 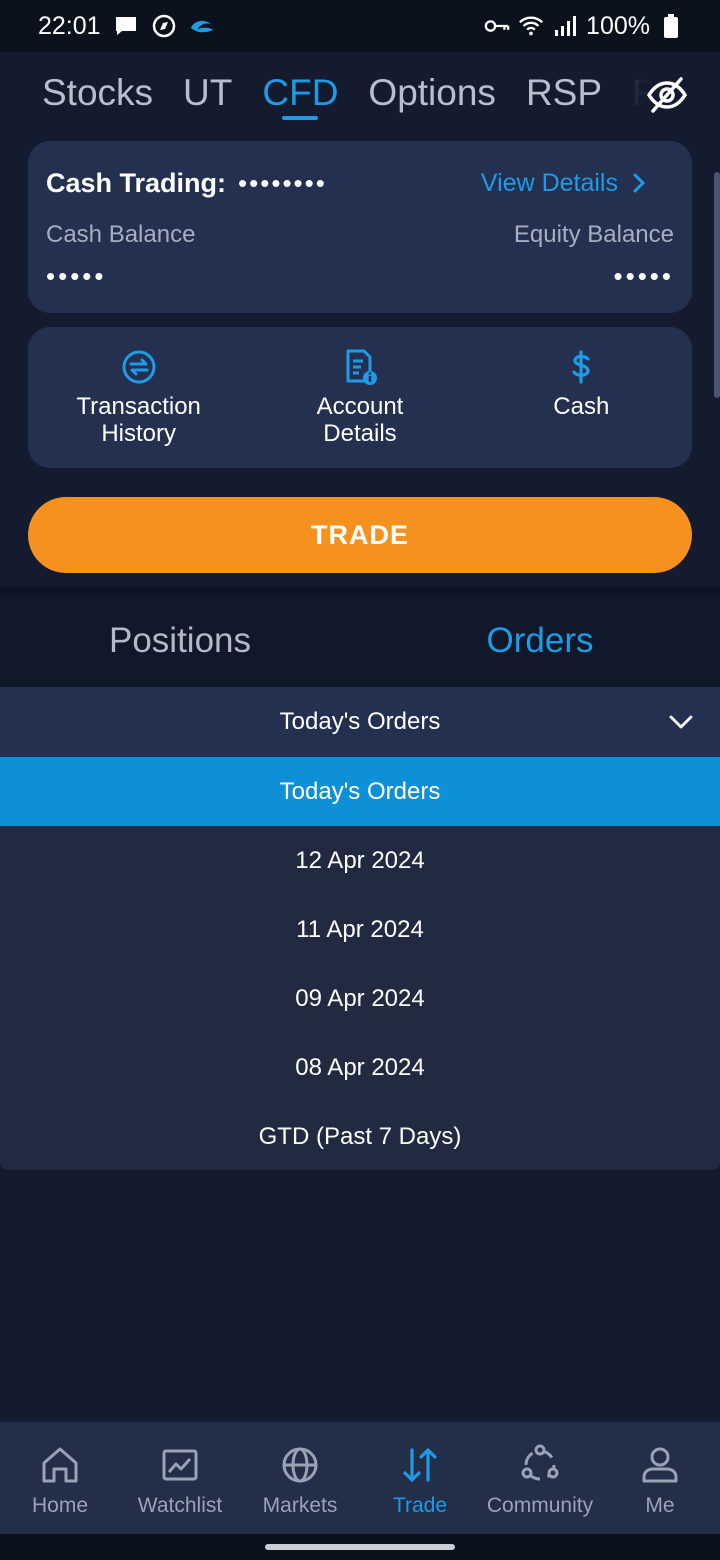 I want to click on orders-filter-selected: Today's Orders, so click(x=360, y=721).